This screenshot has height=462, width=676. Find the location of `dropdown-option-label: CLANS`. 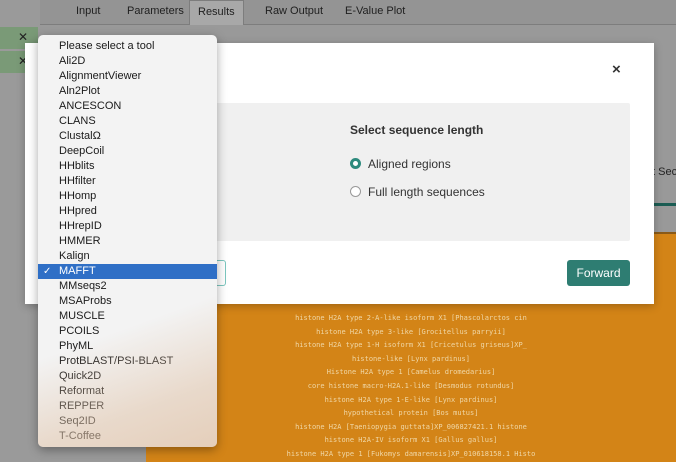

dropdown-option-label: CLANS is located at coordinates (77, 121).